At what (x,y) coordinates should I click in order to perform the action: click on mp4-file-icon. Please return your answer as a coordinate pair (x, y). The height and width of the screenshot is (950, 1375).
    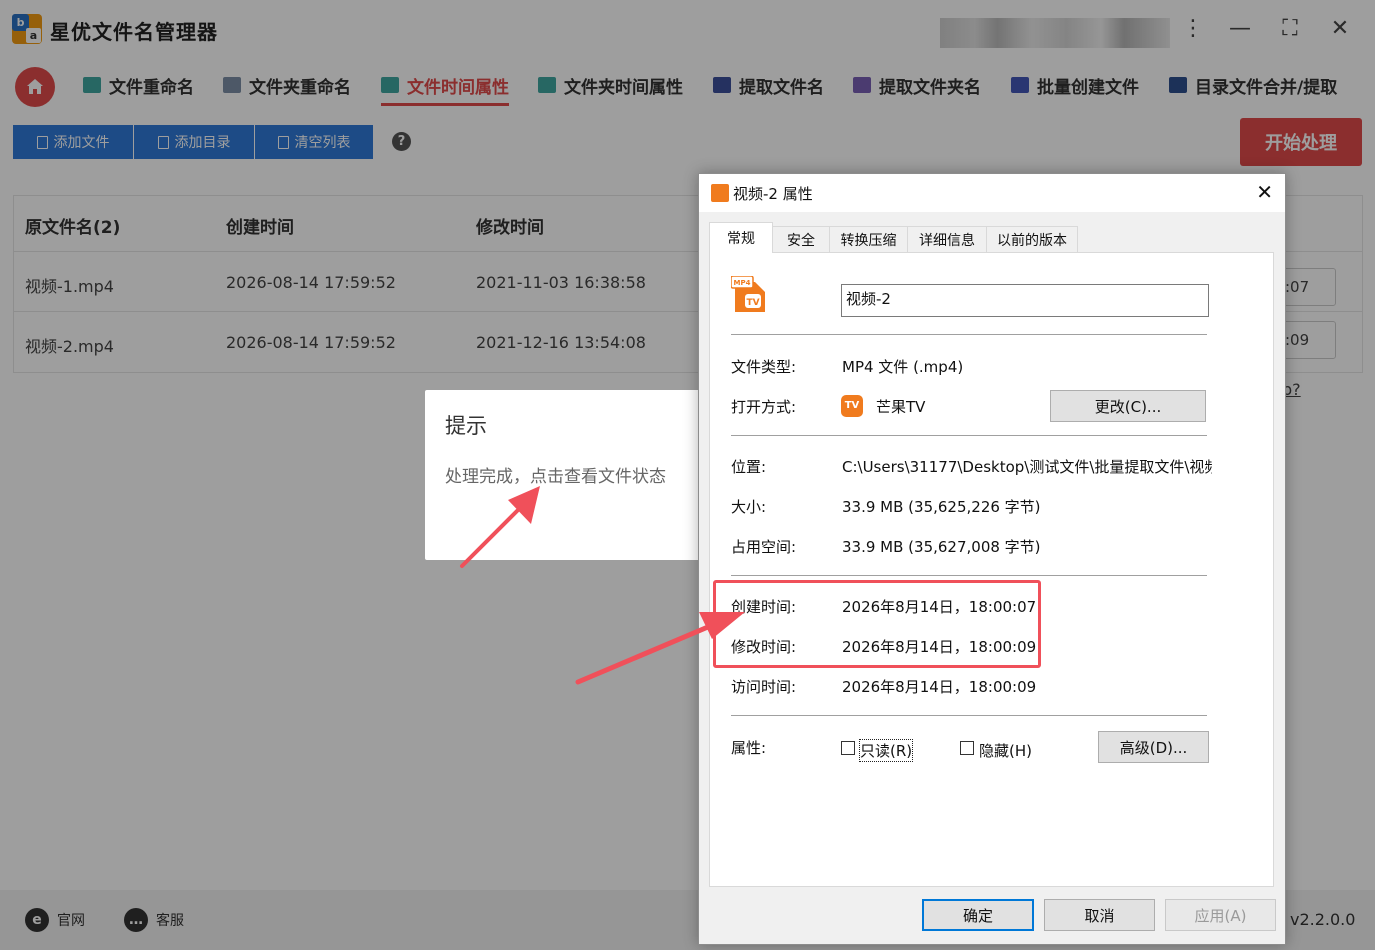
    Looking at the image, I should click on (720, 193).